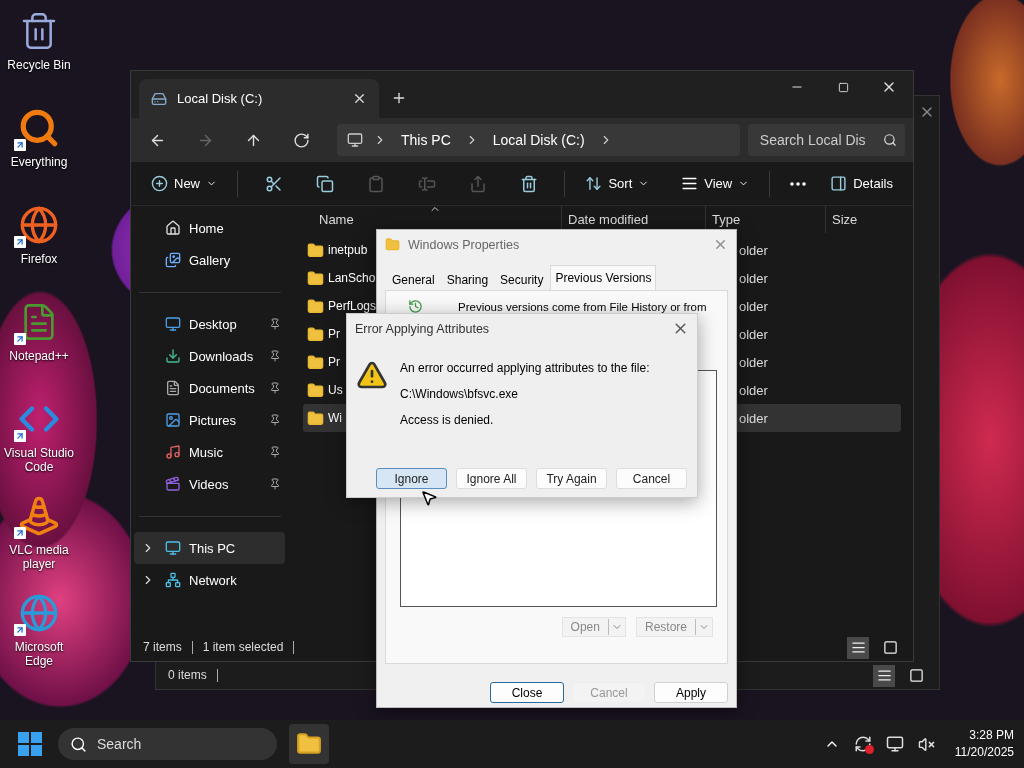 This screenshot has width=1024, height=768. I want to click on intro-text: Previous versions come from File History or from, so click(582, 307).